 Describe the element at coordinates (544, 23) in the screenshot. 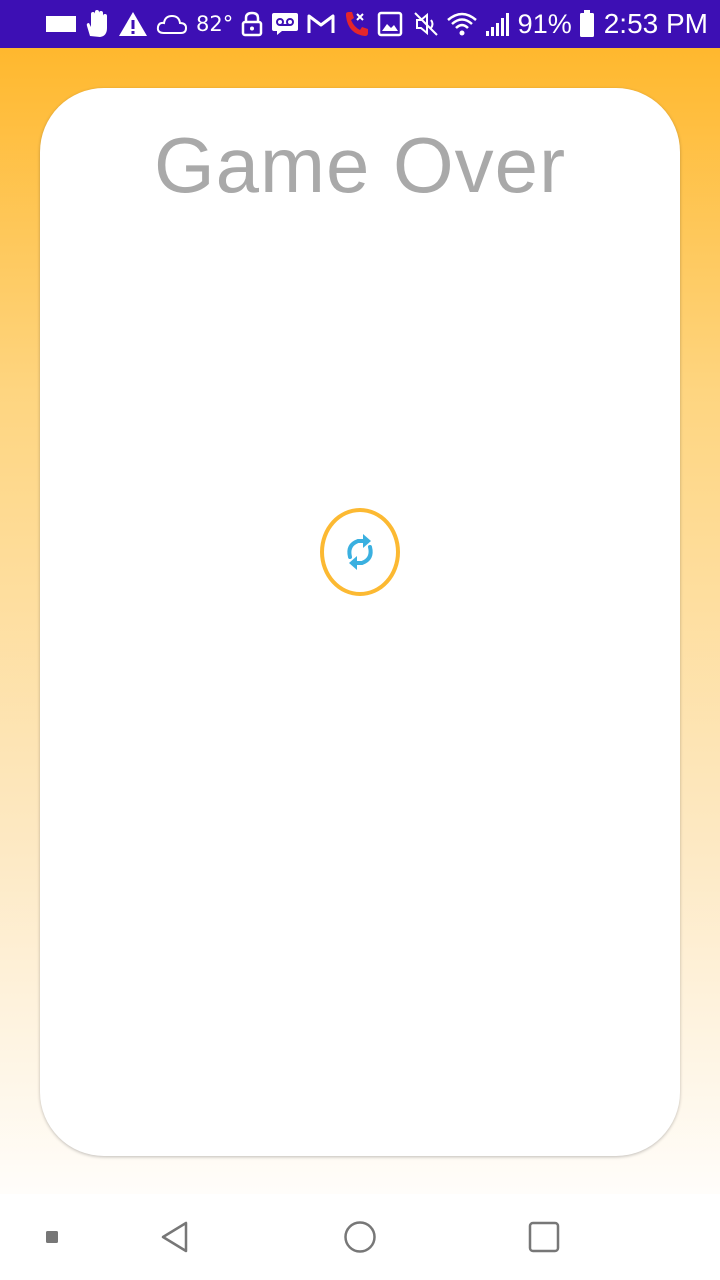

I see `battery-percent-text: 91%` at that location.